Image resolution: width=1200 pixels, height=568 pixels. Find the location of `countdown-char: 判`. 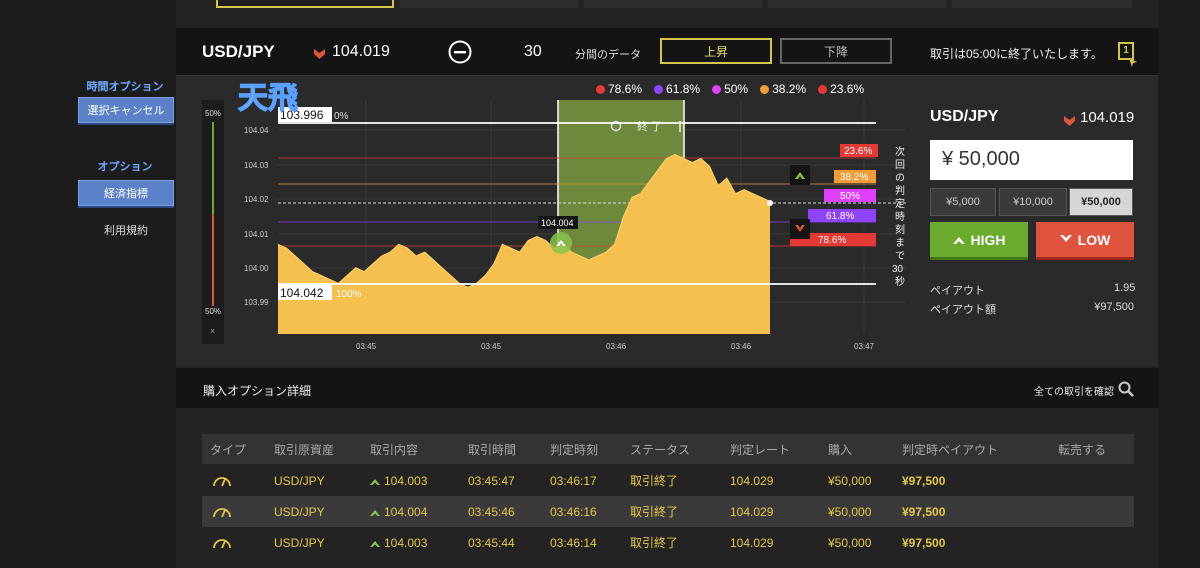

countdown-char: 判 is located at coordinates (900, 191).